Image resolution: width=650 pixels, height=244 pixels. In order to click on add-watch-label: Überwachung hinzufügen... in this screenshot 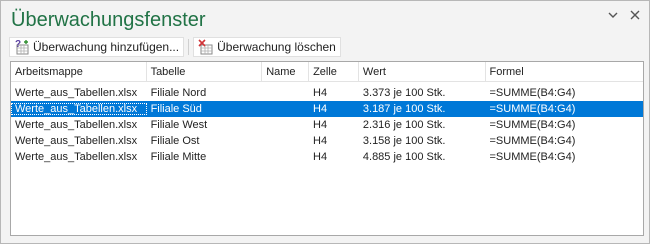, I will do `click(106, 47)`.